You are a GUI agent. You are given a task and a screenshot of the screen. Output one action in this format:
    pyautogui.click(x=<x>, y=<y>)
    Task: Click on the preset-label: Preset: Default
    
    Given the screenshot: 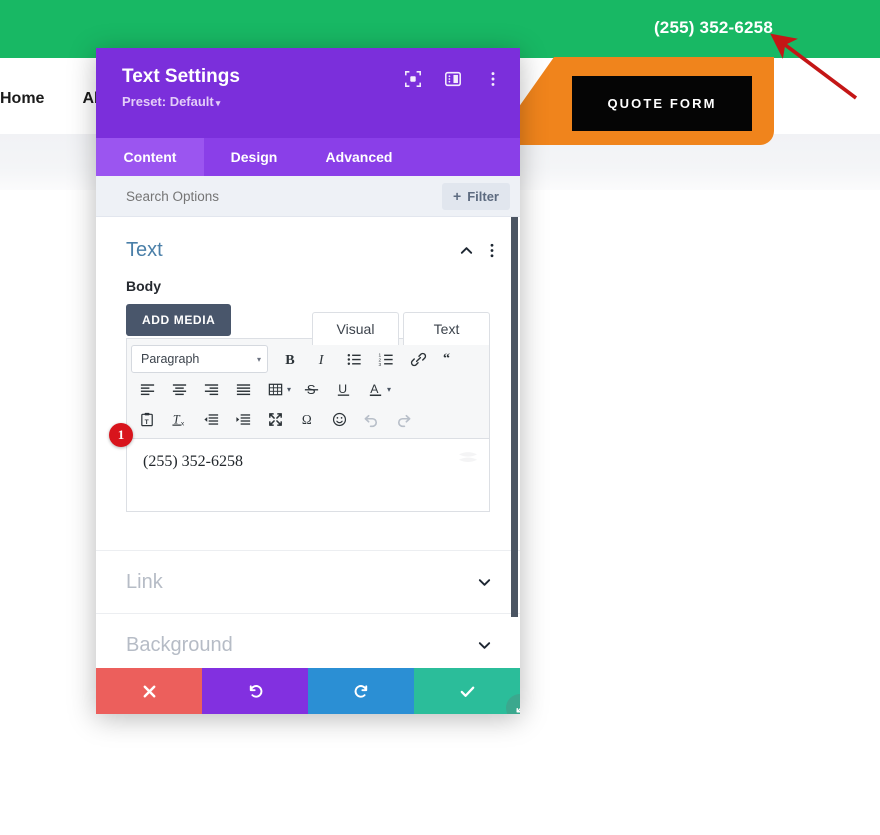 What is the action you would take?
    pyautogui.click(x=168, y=101)
    